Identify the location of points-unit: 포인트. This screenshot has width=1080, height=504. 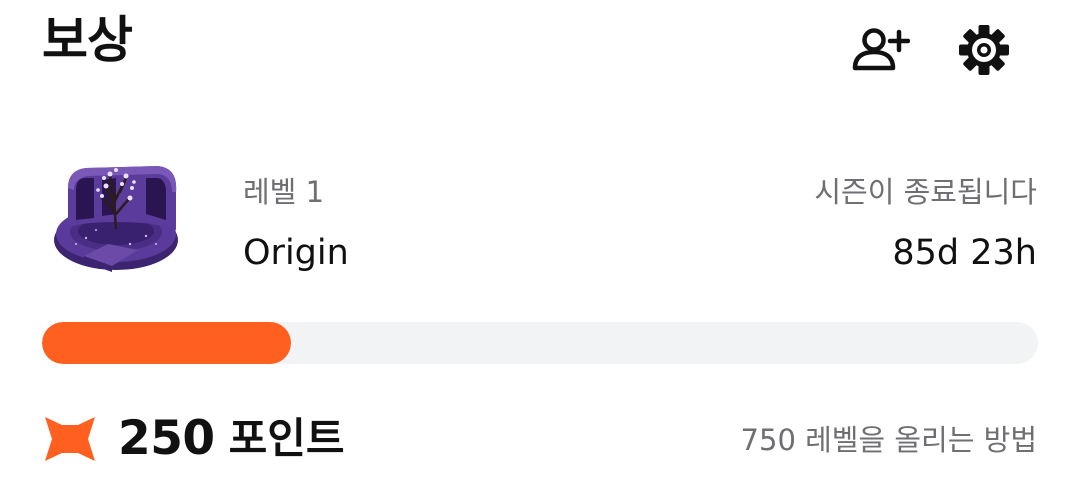
(286, 438).